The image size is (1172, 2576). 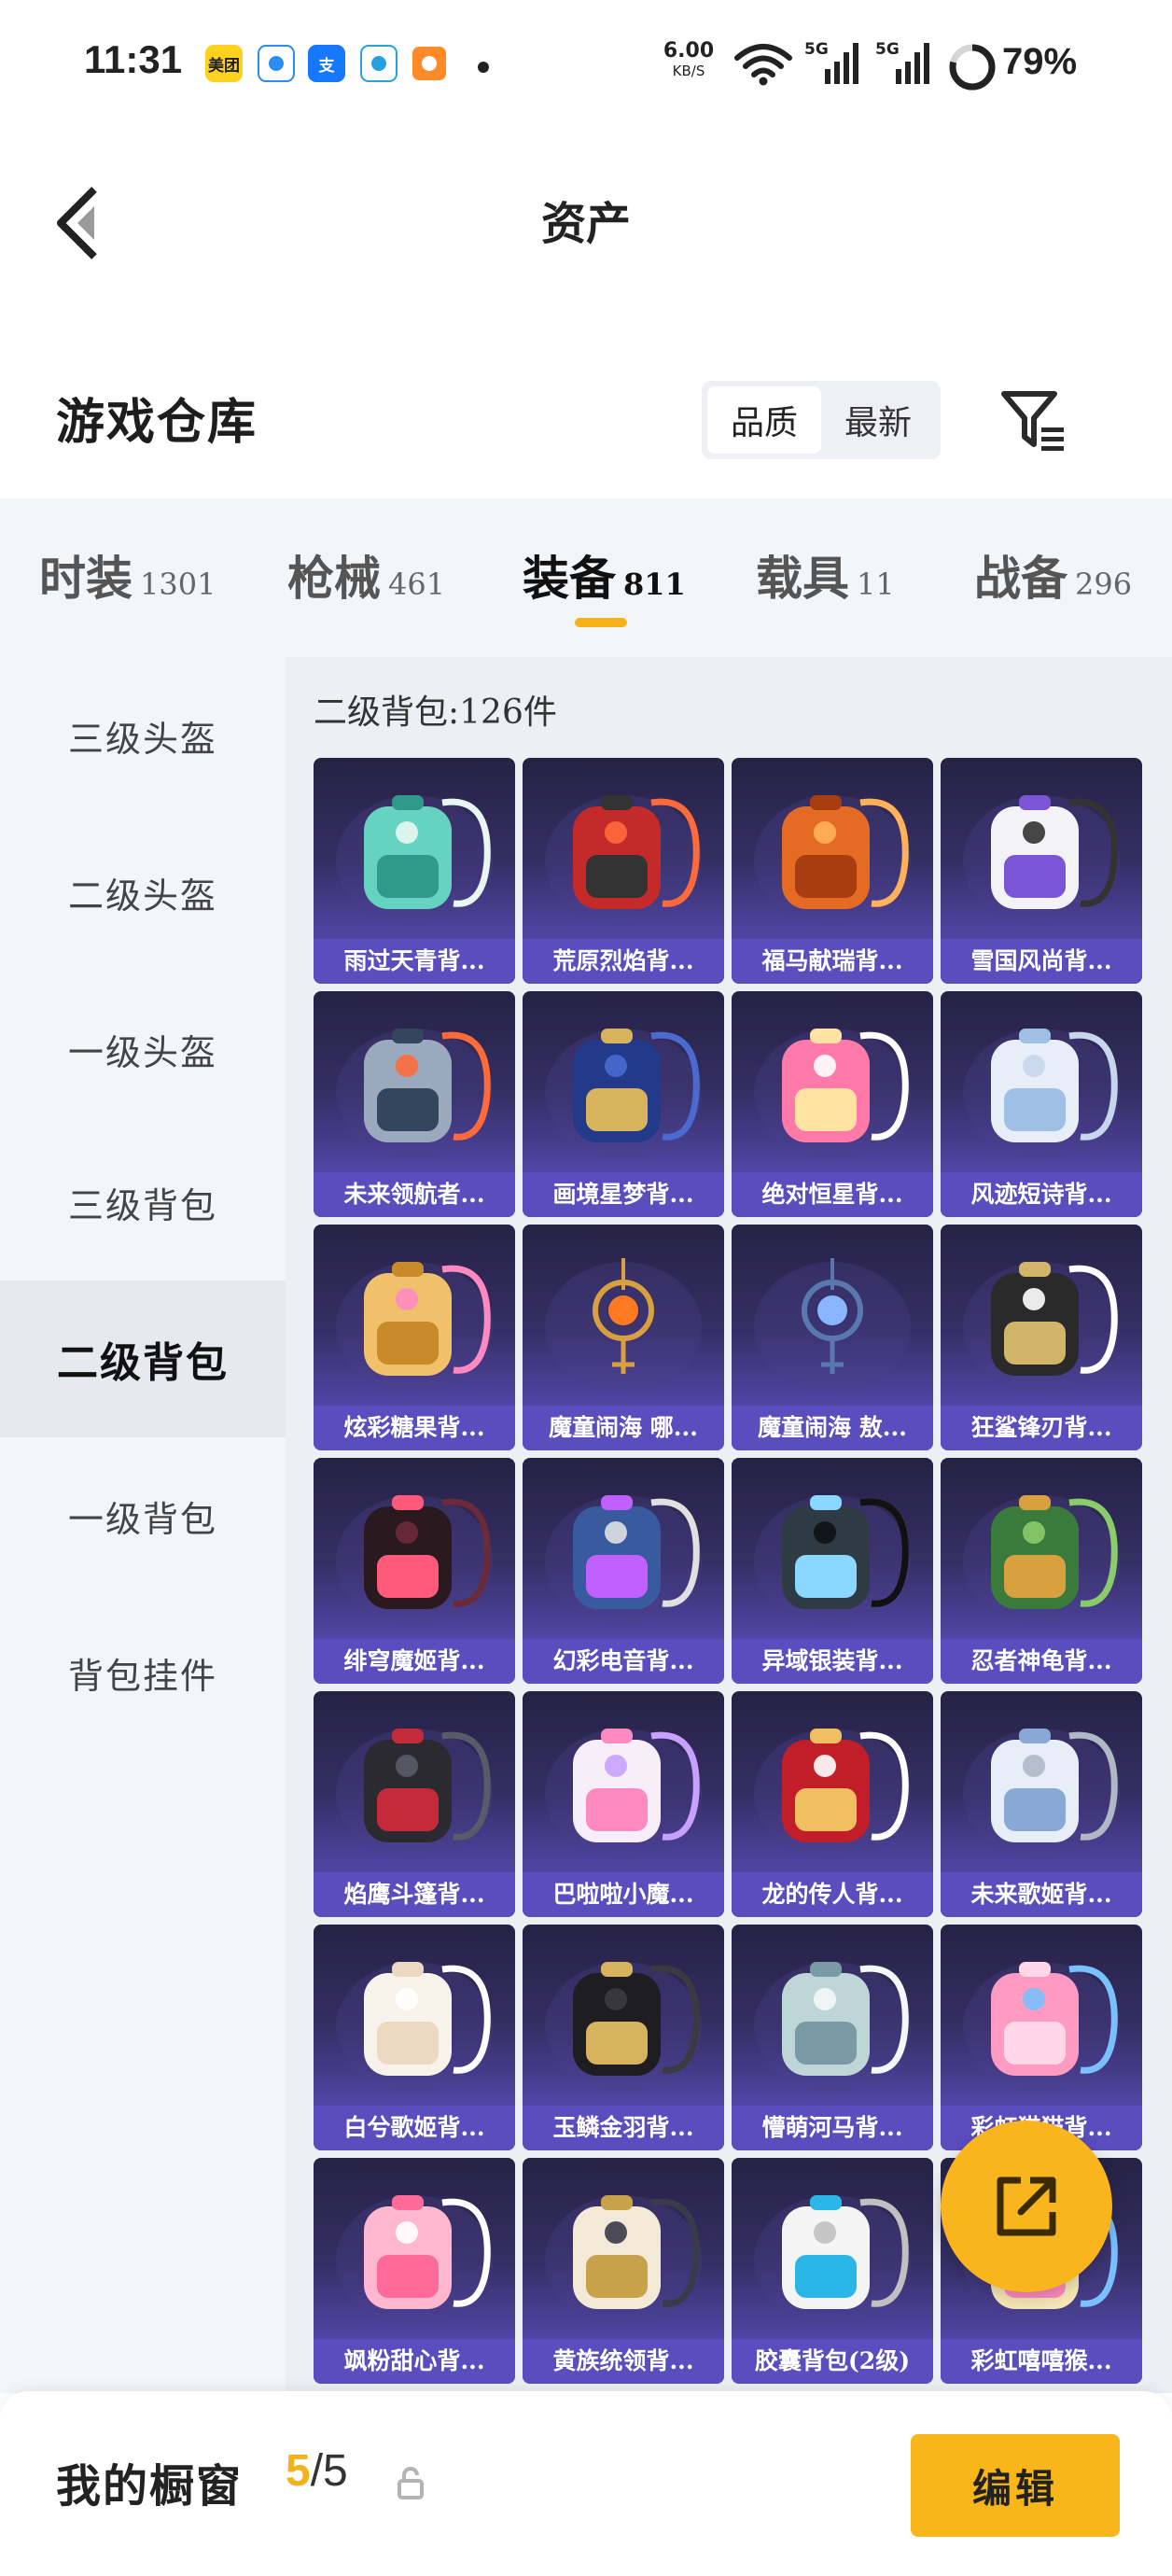 I want to click on water-orb-pendant-icon, so click(x=832, y=1315).